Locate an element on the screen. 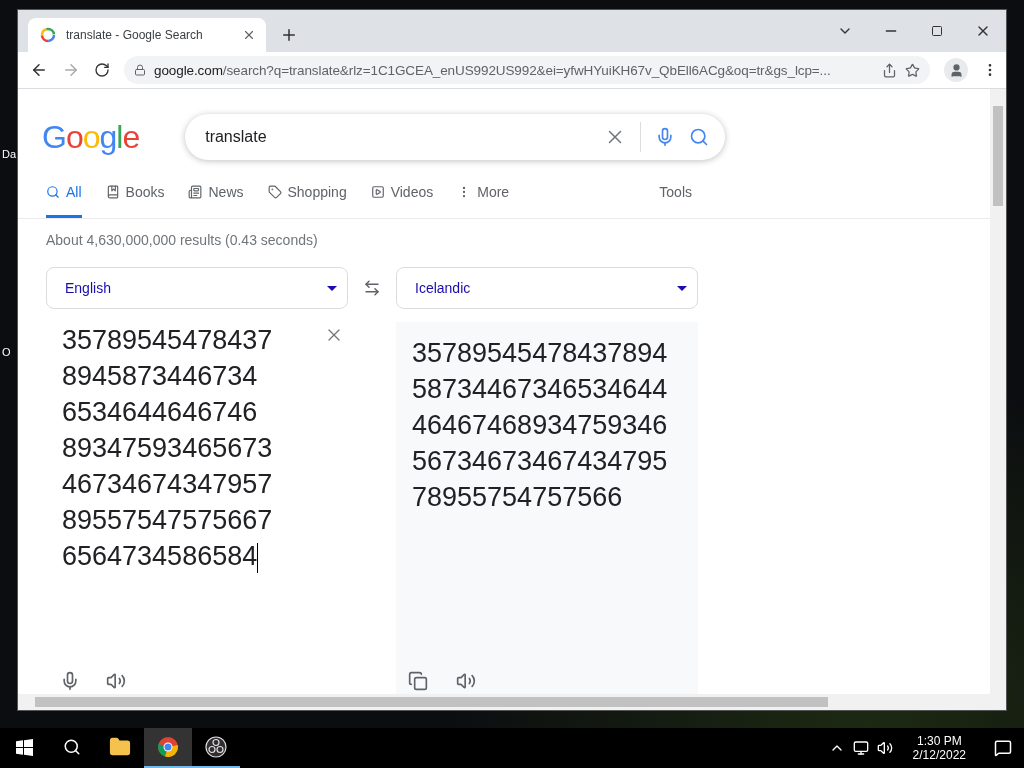 This screenshot has height=768, width=1024. reload-icon is located at coordinates (102, 70).